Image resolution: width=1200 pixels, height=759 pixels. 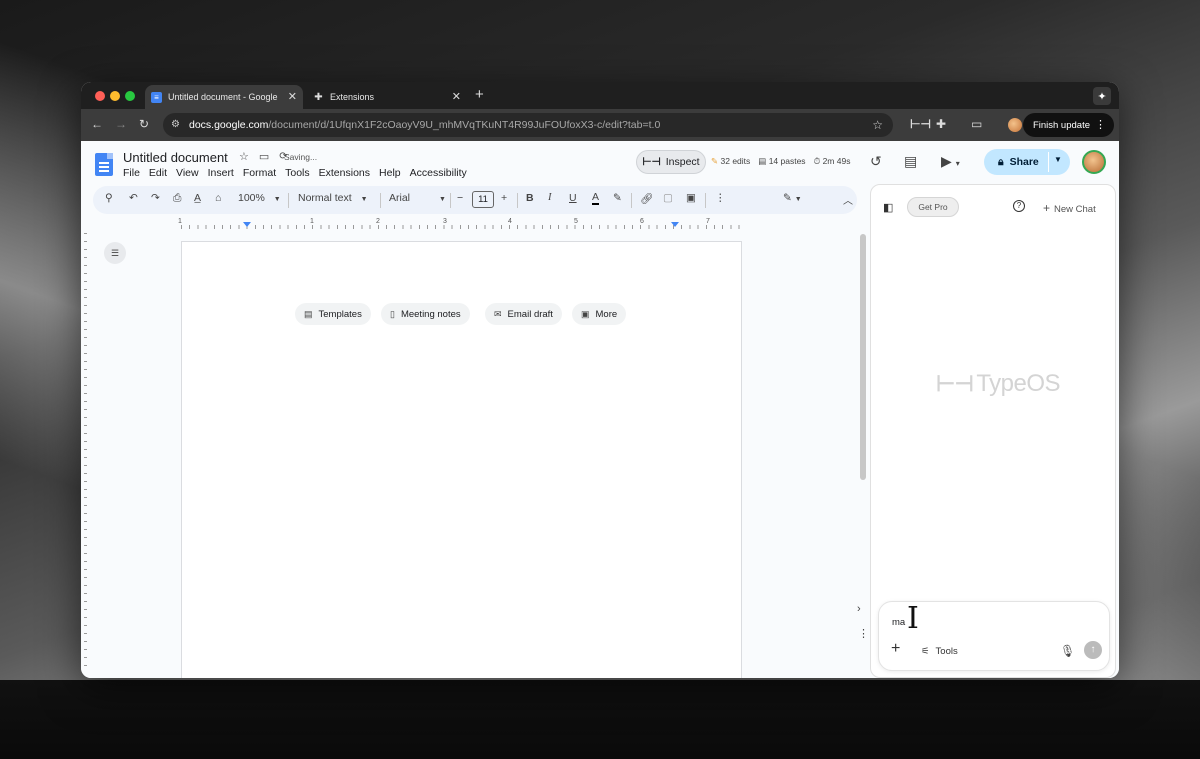 What do you see at coordinates (682, 162) in the screenshot?
I see `inspect-label: Inspect` at bounding box center [682, 162].